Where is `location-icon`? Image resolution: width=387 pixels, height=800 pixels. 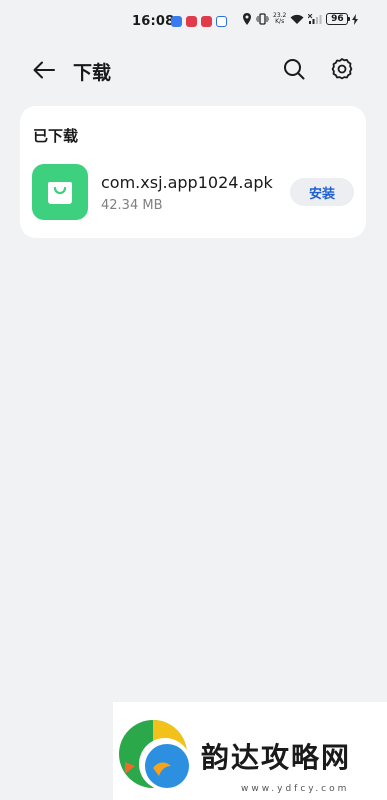
location-icon is located at coordinates (247, 19).